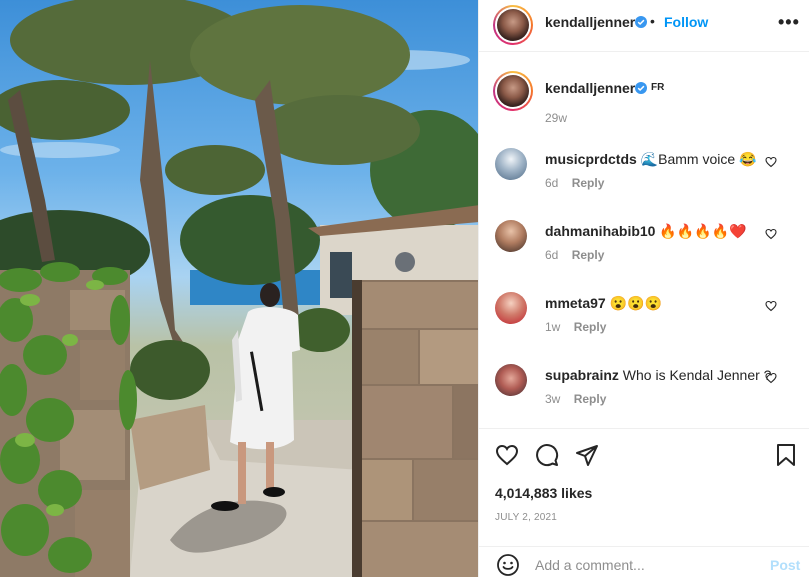 Image resolution: width=809 pixels, height=577 pixels. I want to click on caption-username: kendalljenner, so click(590, 88).